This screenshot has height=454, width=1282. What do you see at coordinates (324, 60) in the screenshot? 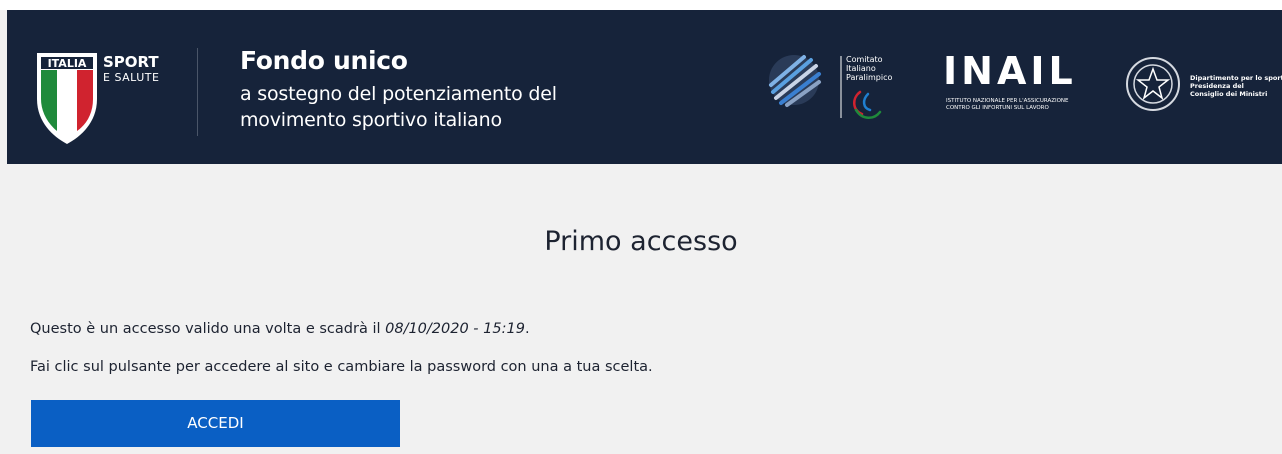
I see `fund-title: Fondo unico` at bounding box center [324, 60].